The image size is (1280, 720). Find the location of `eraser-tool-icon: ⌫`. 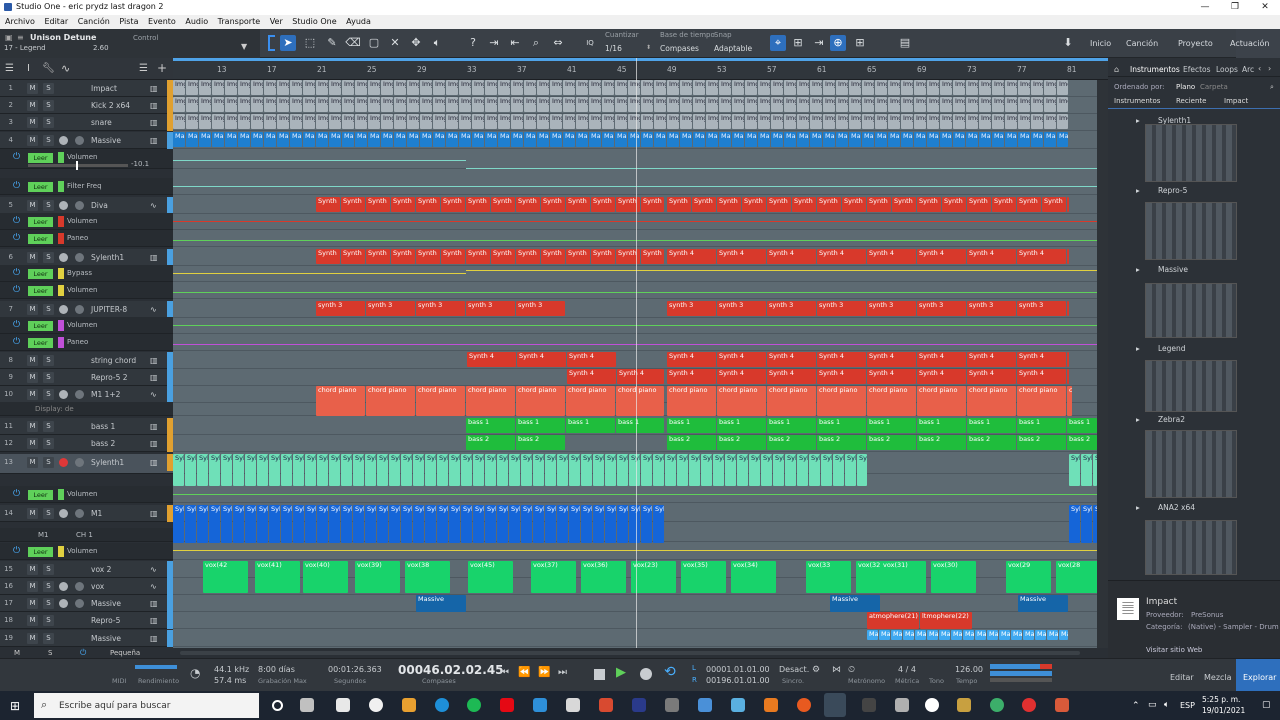

eraser-tool-icon: ⌫ is located at coordinates (353, 43).